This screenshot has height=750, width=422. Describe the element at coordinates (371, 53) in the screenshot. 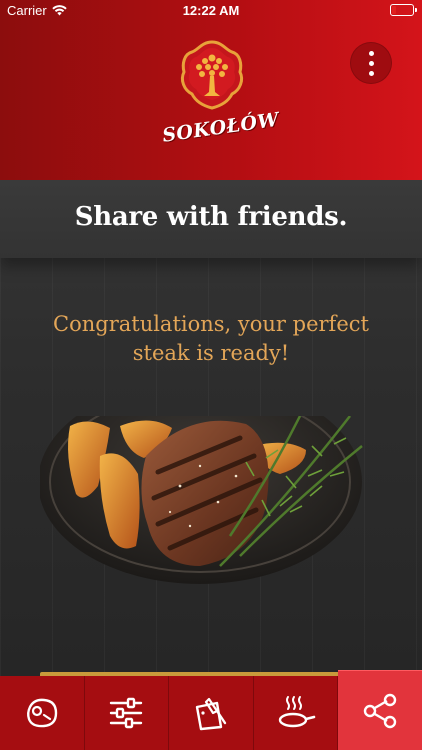

I see `more-vertical-icon` at that location.